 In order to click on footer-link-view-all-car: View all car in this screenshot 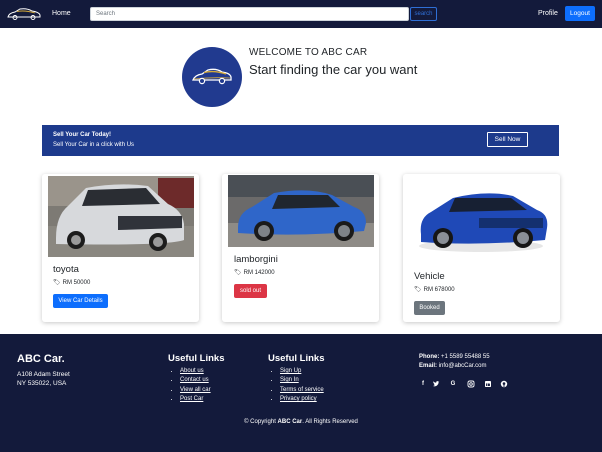, I will do `click(195, 391)`.